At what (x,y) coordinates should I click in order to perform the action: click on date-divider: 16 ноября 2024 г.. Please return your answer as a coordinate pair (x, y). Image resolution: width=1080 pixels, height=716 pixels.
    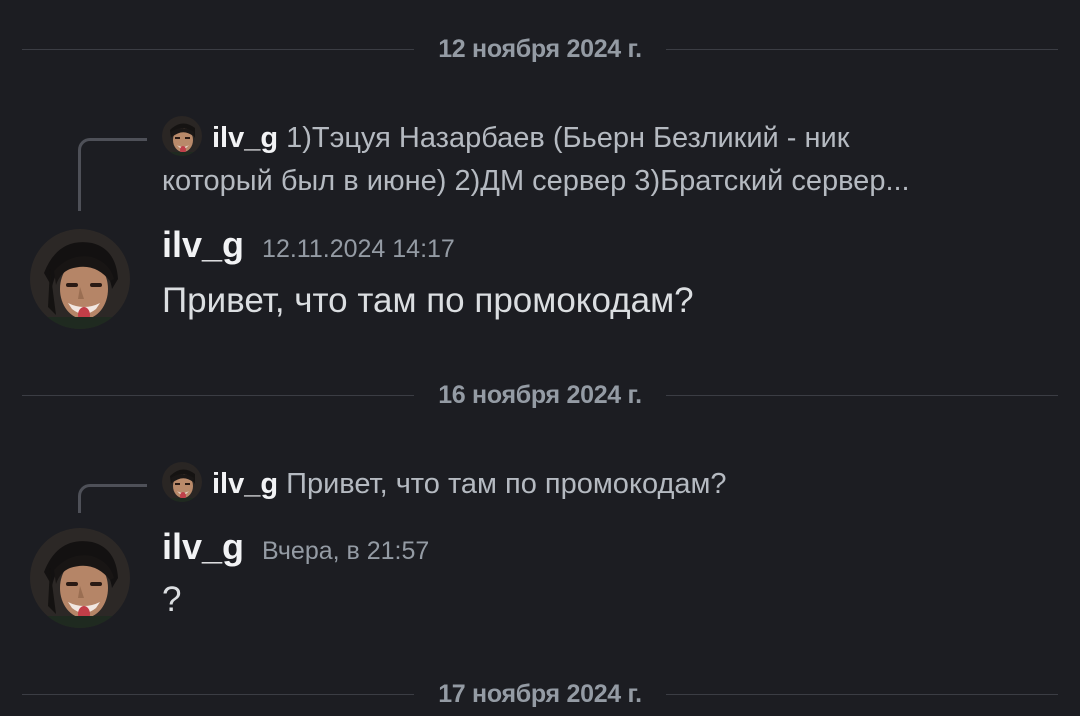
    Looking at the image, I should click on (540, 395).